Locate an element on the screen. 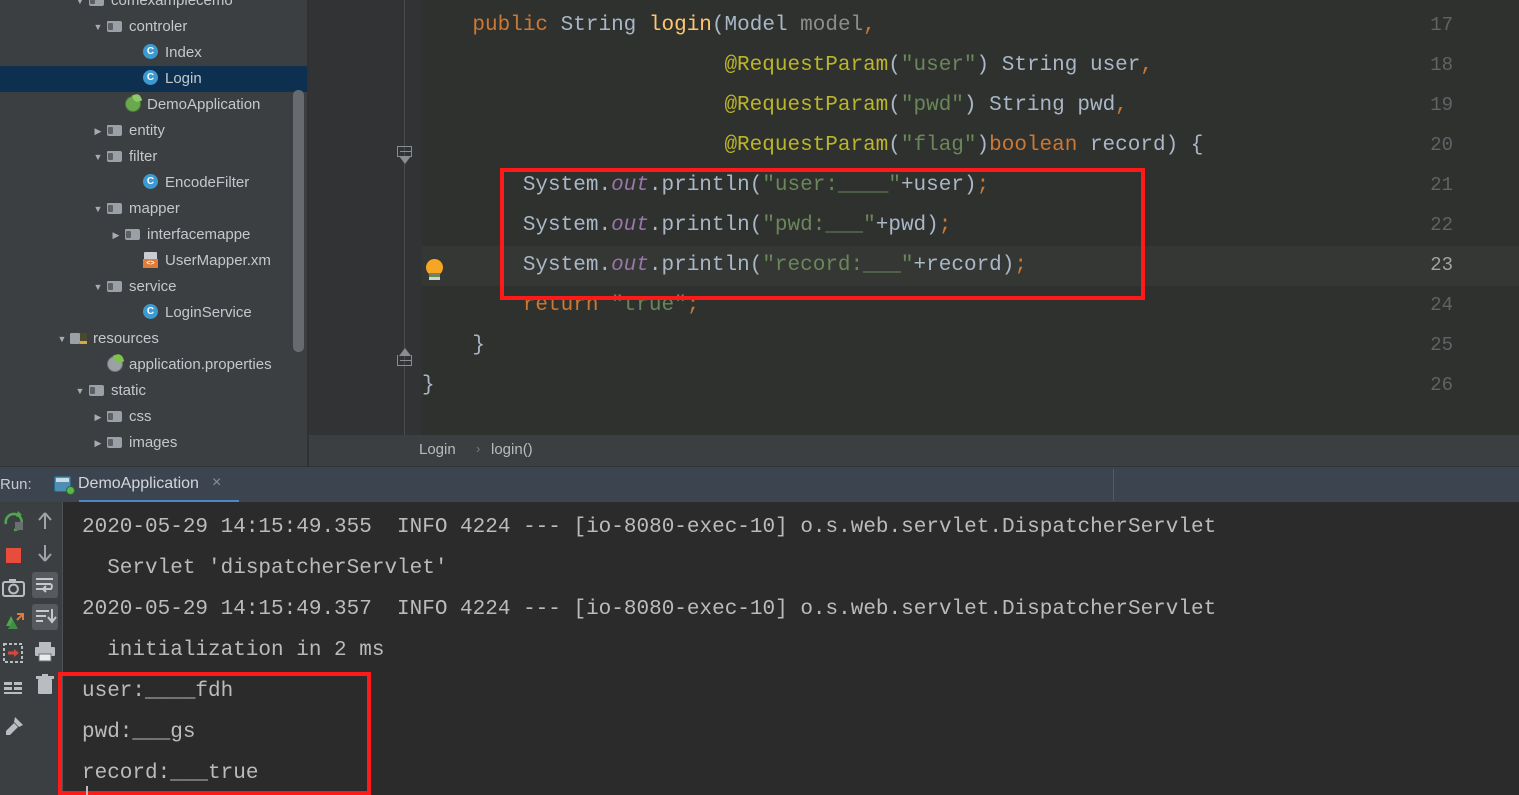 The image size is (1519, 795). tree-item-filter: ▼ filter is located at coordinates (153, 157).